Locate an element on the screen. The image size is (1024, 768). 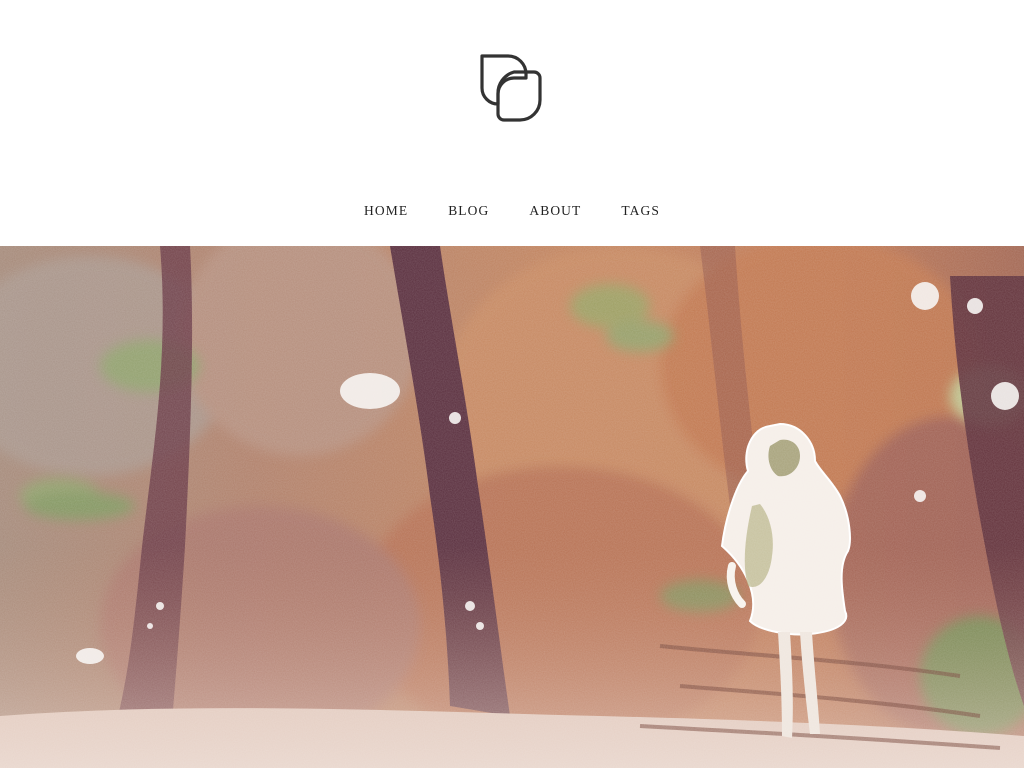
nav-item-about: ABOUT is located at coordinates (555, 211).